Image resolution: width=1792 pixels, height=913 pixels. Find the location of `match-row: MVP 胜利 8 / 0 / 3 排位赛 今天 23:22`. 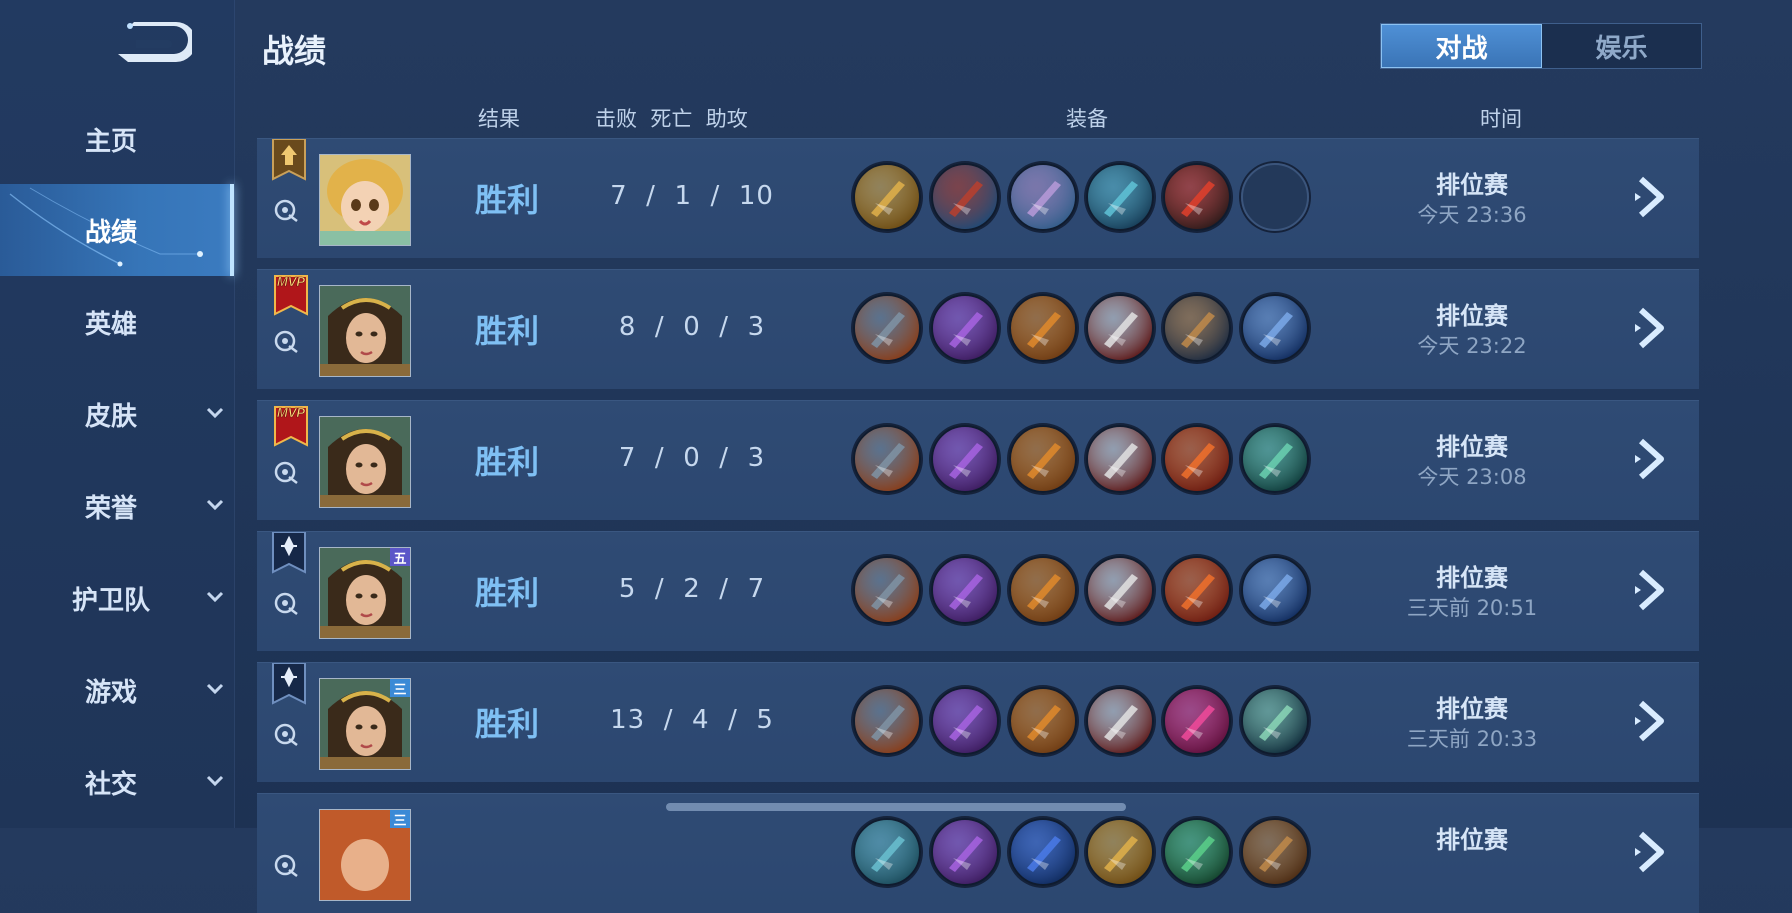

match-row: MVP 胜利 8 / 0 / 3 排位赛 今天 23:22 is located at coordinates (978, 329).